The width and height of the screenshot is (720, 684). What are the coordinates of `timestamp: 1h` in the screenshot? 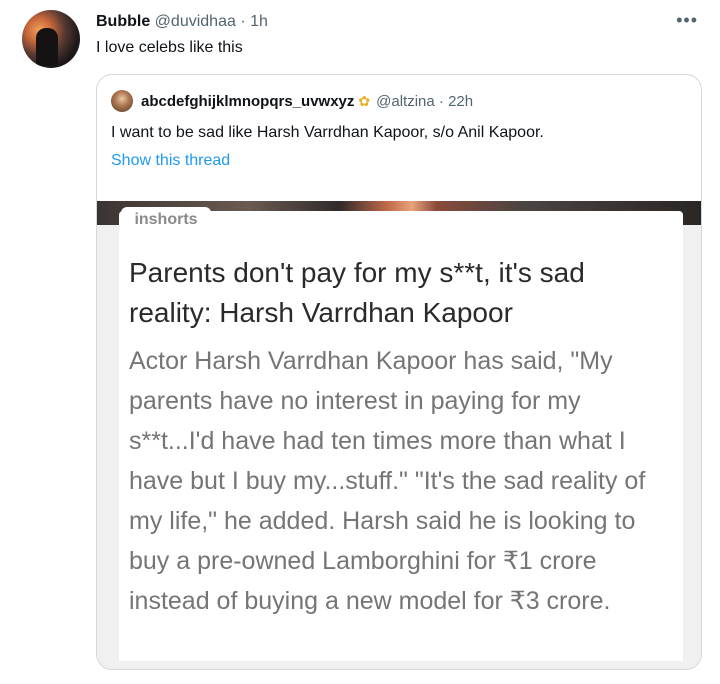 It's located at (259, 21).